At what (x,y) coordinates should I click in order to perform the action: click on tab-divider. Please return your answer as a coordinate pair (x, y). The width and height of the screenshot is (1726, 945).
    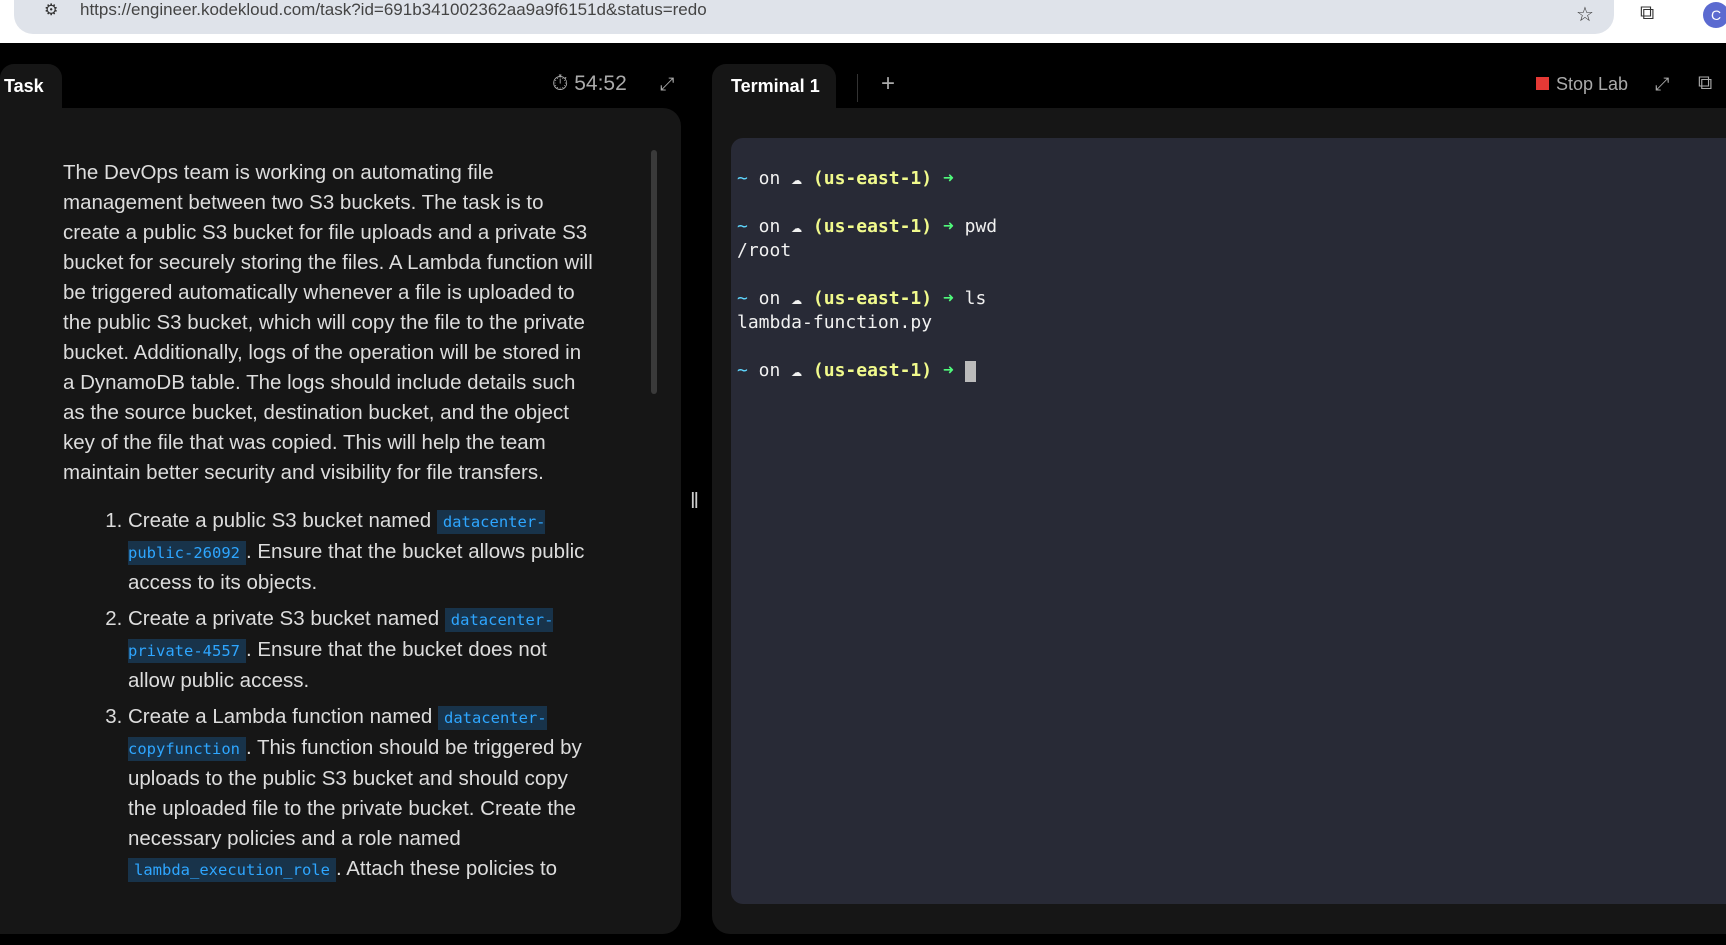
    Looking at the image, I should click on (857, 88).